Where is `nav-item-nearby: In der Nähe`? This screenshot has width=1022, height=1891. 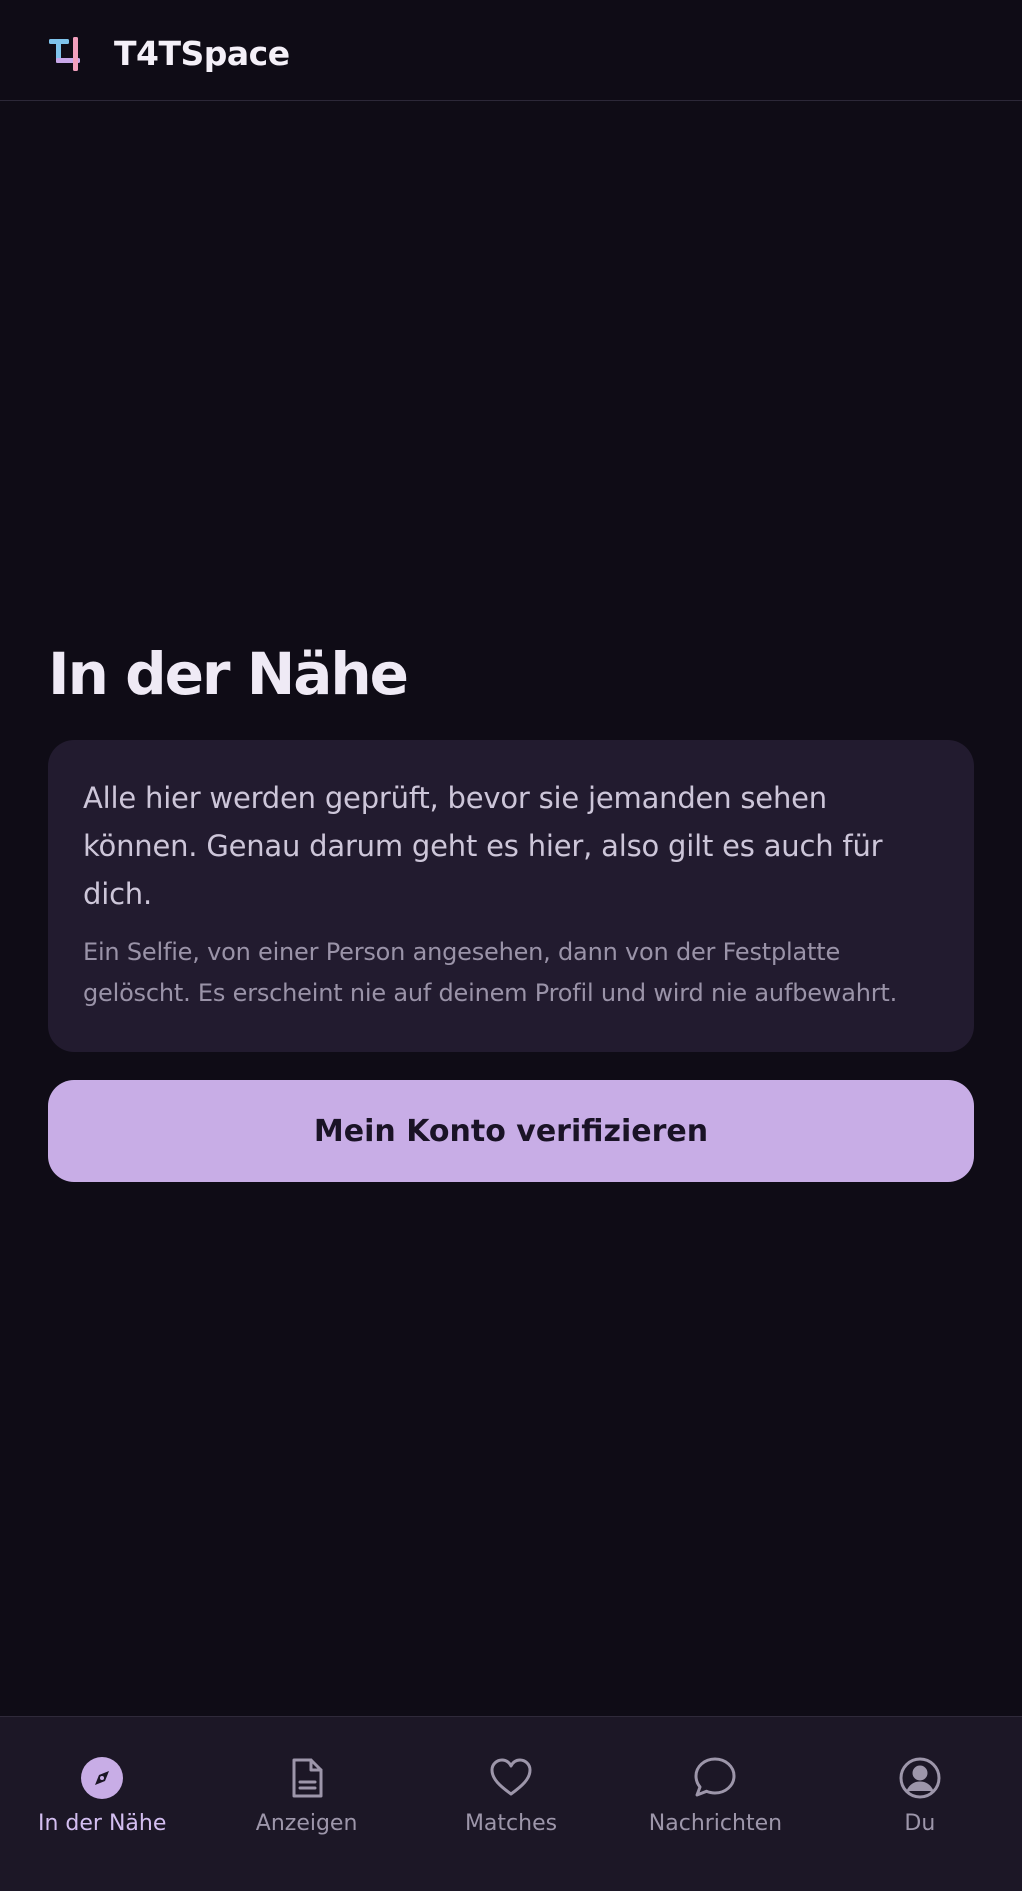 nav-item-nearby: In der Nähe is located at coordinates (102, 1804).